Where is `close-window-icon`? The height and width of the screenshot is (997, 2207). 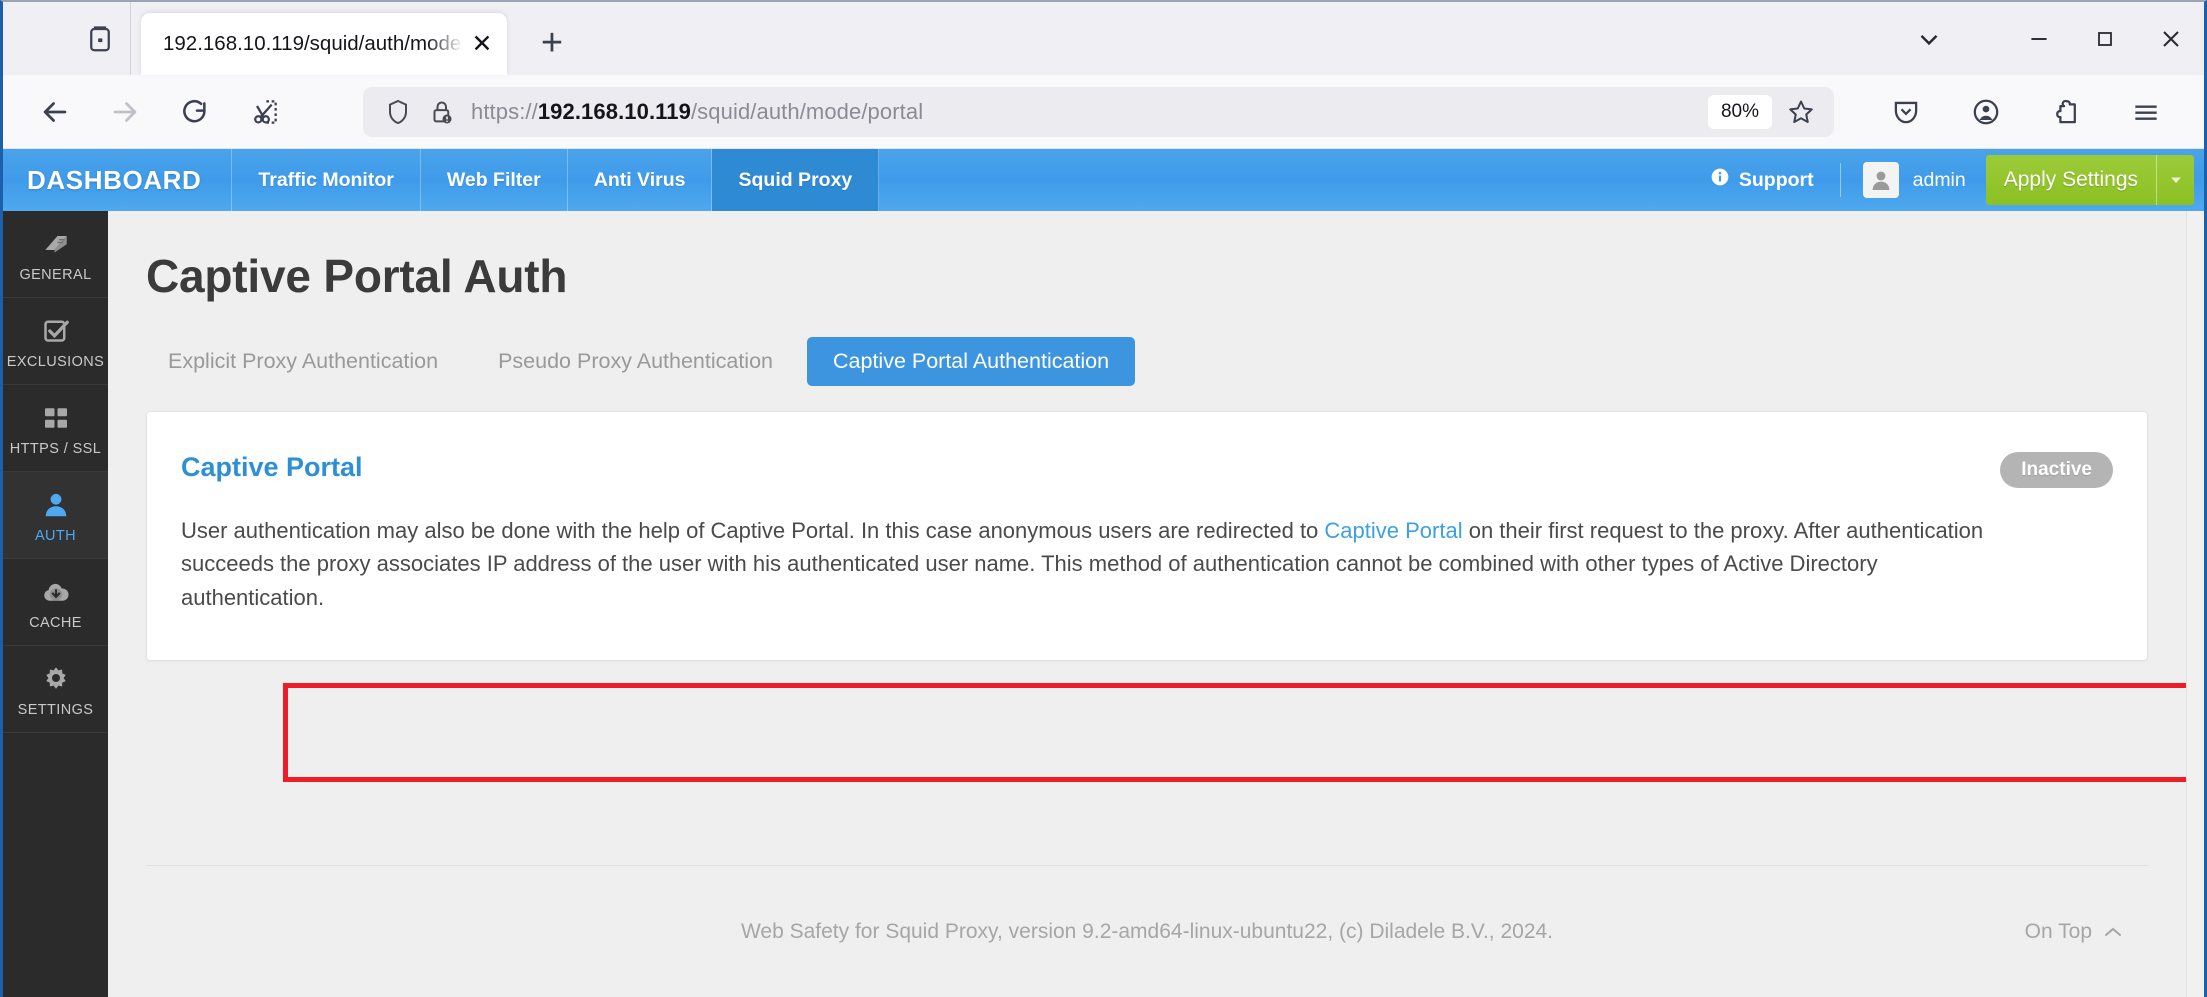
close-window-icon is located at coordinates (2171, 38).